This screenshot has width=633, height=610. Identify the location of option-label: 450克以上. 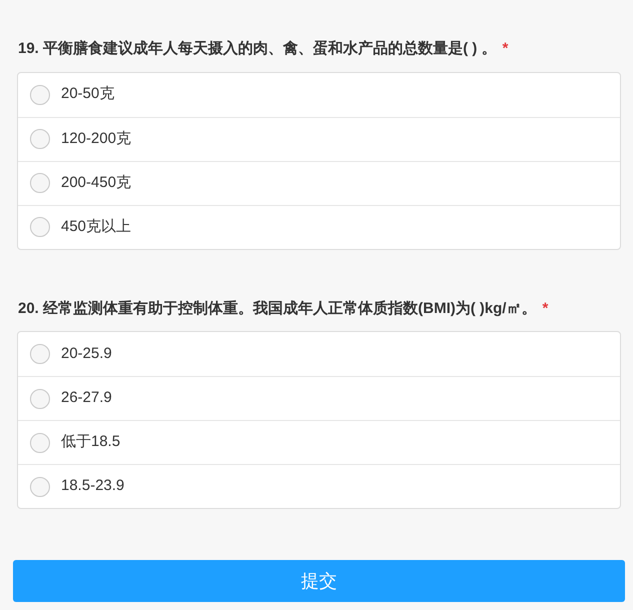
(96, 226).